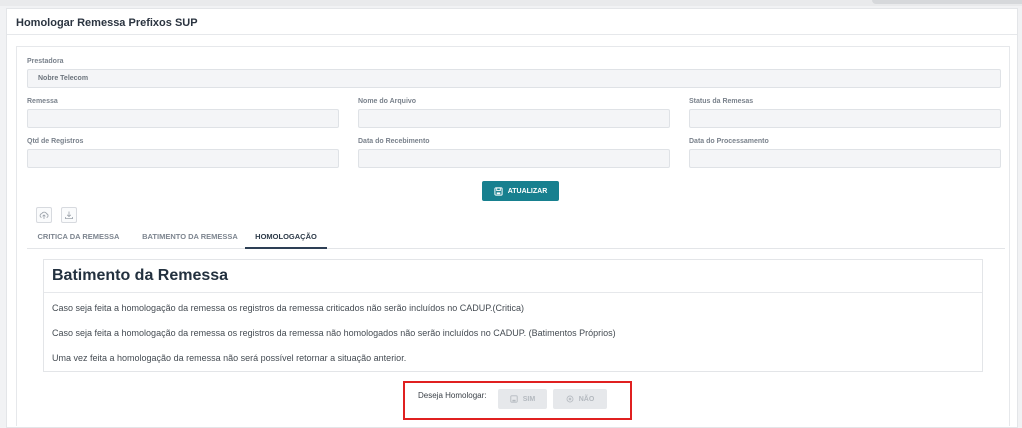  I want to click on sim-button: SIM, so click(522, 399).